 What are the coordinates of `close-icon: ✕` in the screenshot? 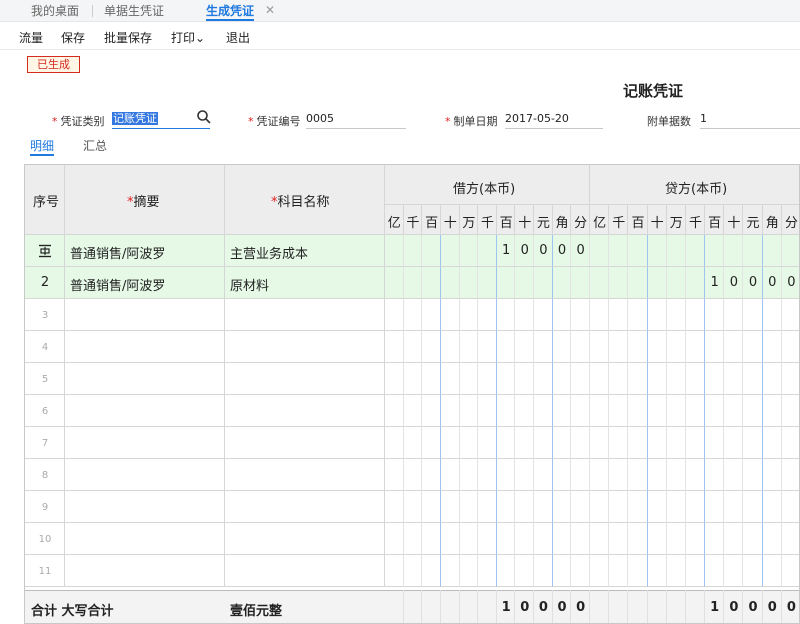 It's located at (270, 10).